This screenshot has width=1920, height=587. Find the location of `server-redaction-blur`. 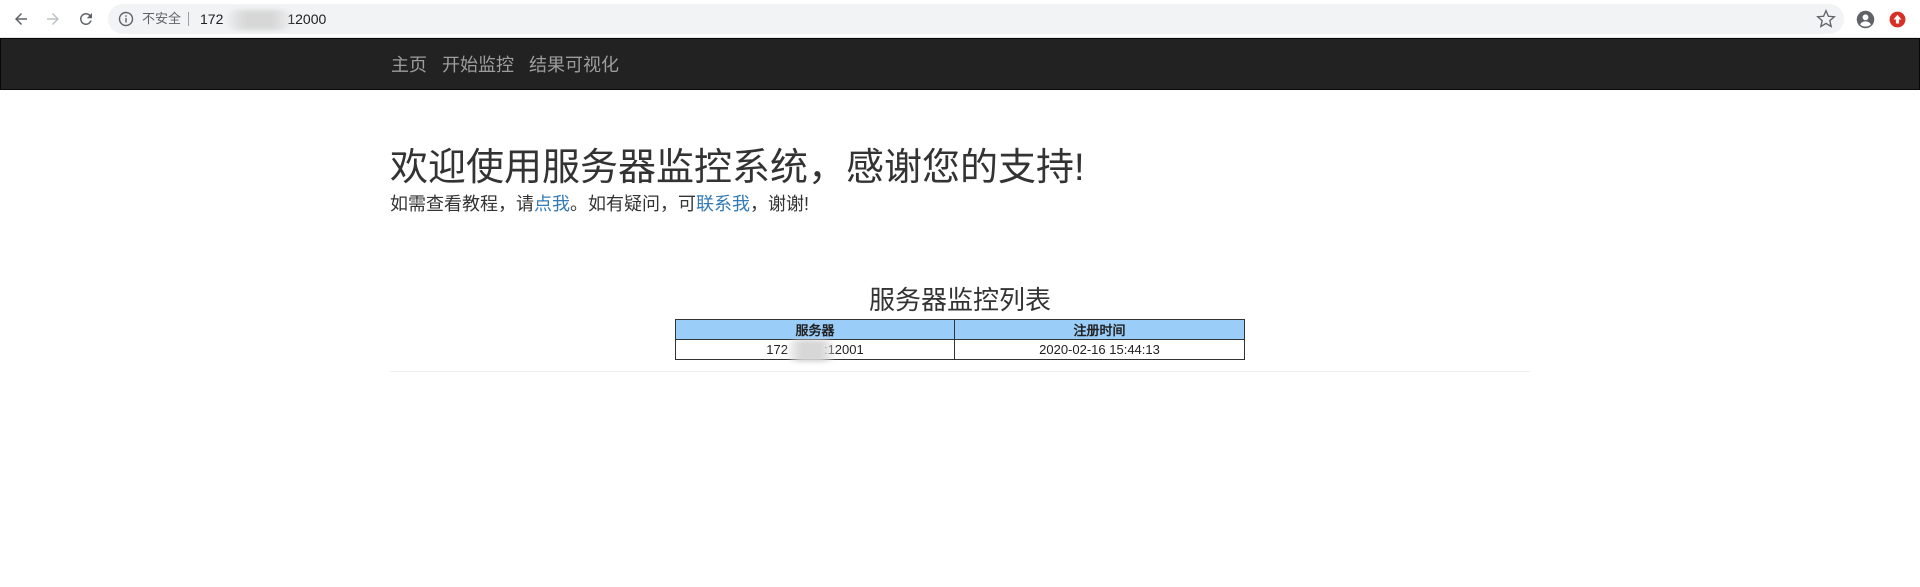

server-redaction-blur is located at coordinates (811, 351).